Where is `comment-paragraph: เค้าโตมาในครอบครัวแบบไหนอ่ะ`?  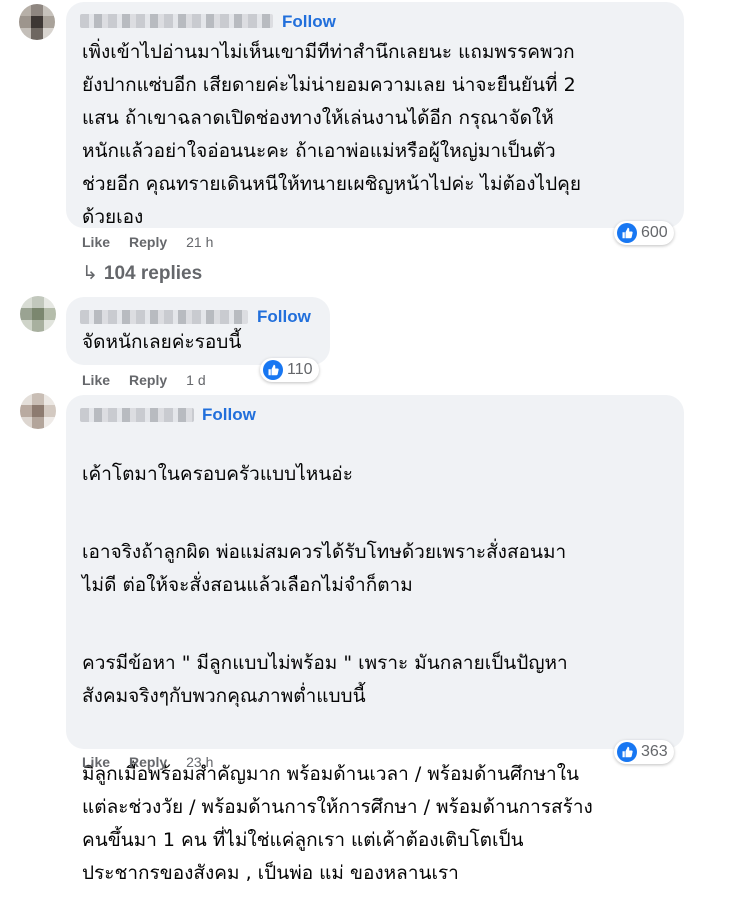
comment-paragraph: เค้าโตมาในครอบครัวแบบไหนอ่ะ is located at coordinates (217, 474).